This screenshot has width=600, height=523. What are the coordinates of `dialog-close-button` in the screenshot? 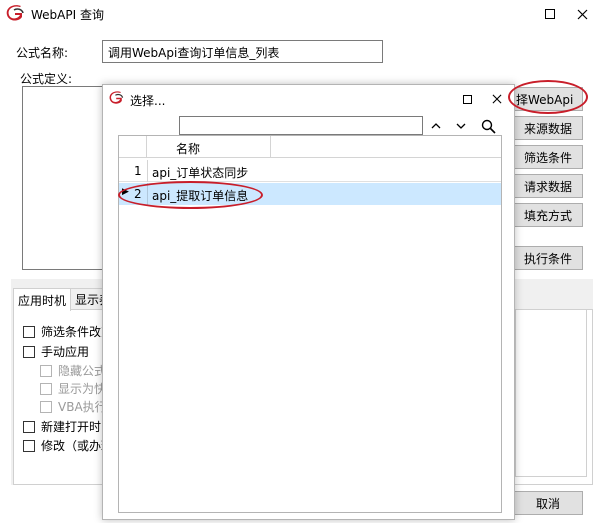 It's located at (497, 99).